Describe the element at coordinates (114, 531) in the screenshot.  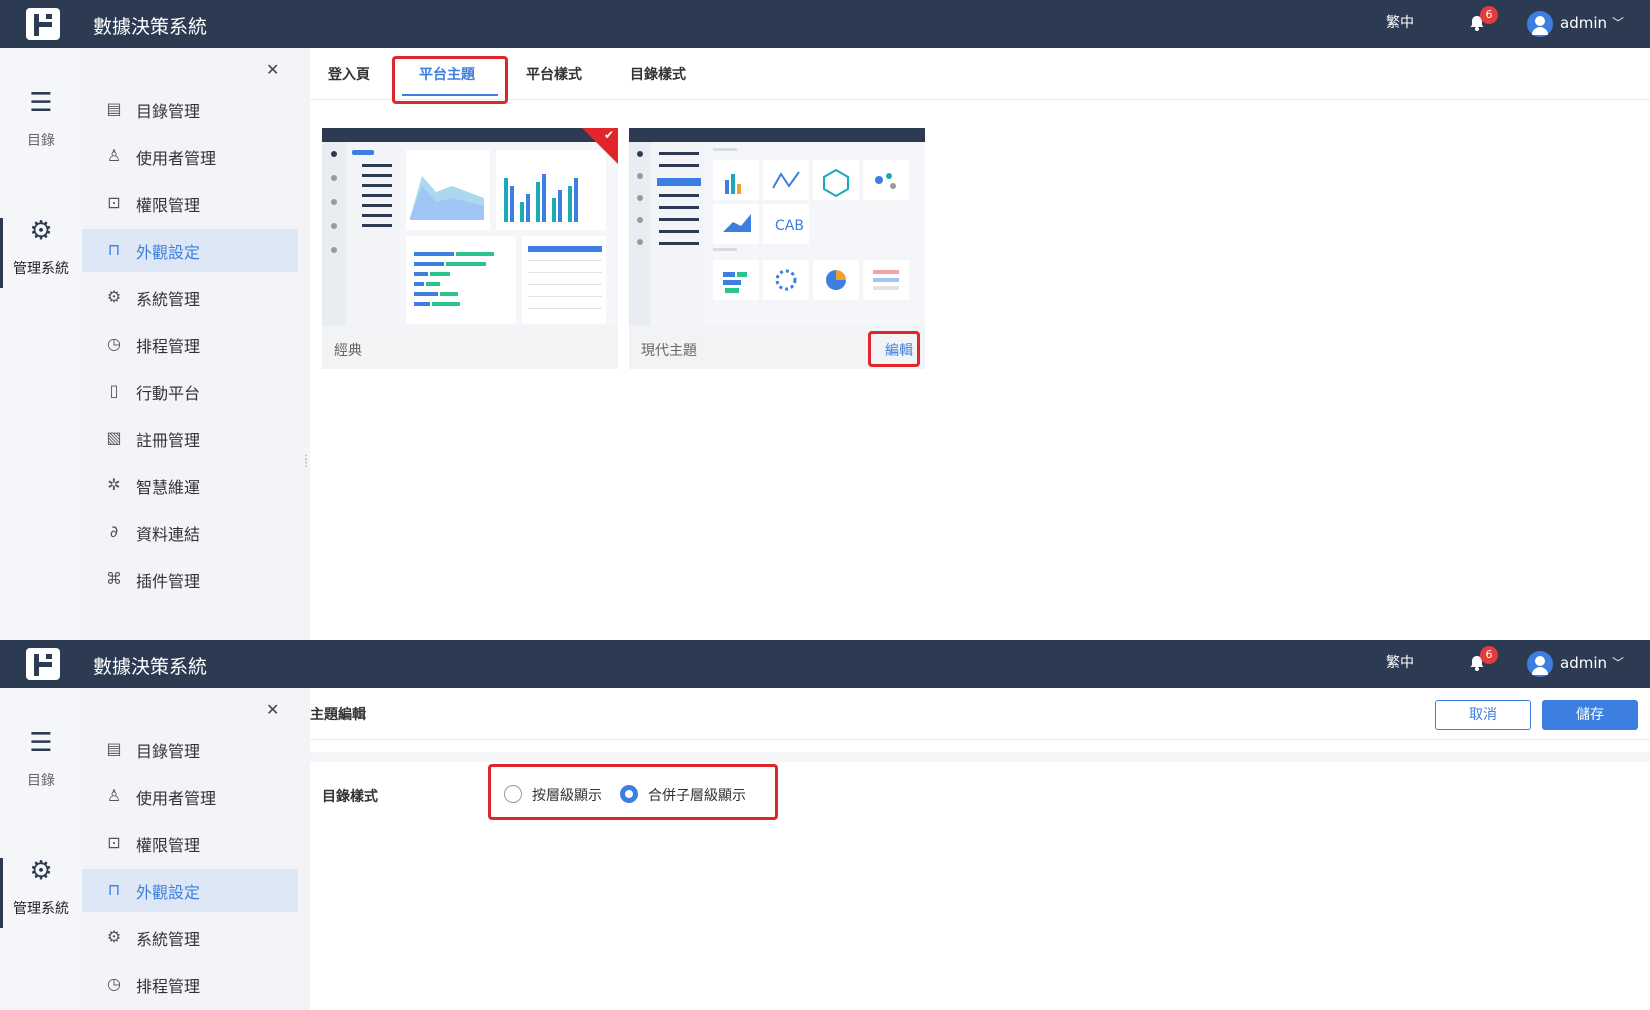
I see `paperclip-icon: ∂` at that location.